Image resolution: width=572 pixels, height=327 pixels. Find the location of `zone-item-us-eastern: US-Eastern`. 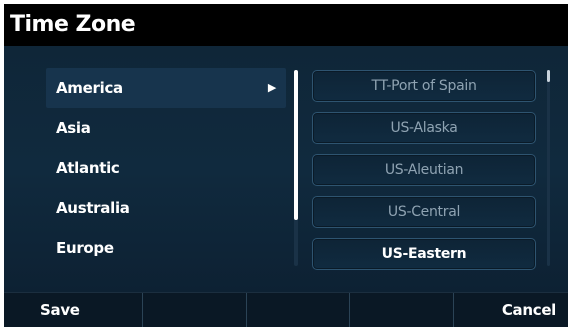

zone-item-us-eastern: US-Eastern is located at coordinates (424, 254).